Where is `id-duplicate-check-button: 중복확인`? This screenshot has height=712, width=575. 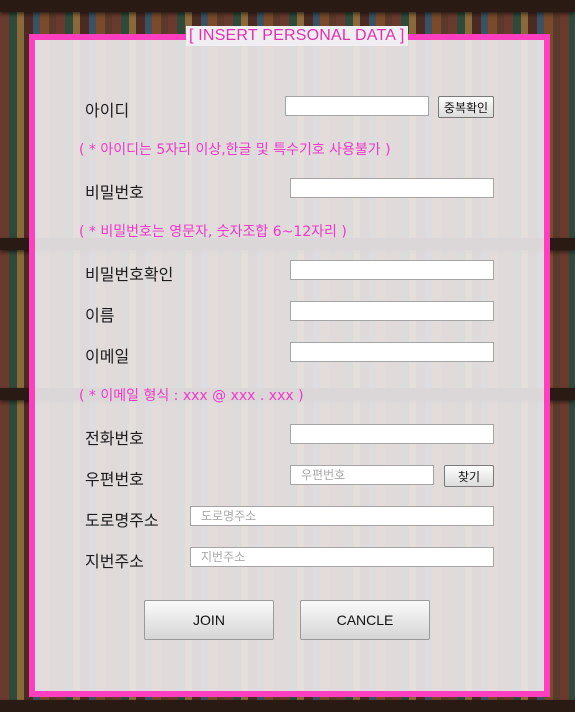
id-duplicate-check-button: 중복확인 is located at coordinates (466, 107).